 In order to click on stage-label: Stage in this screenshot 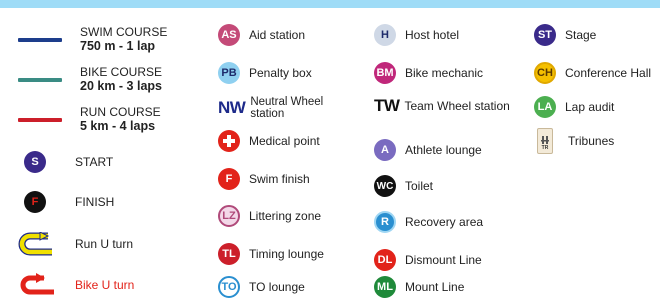, I will do `click(581, 34)`.